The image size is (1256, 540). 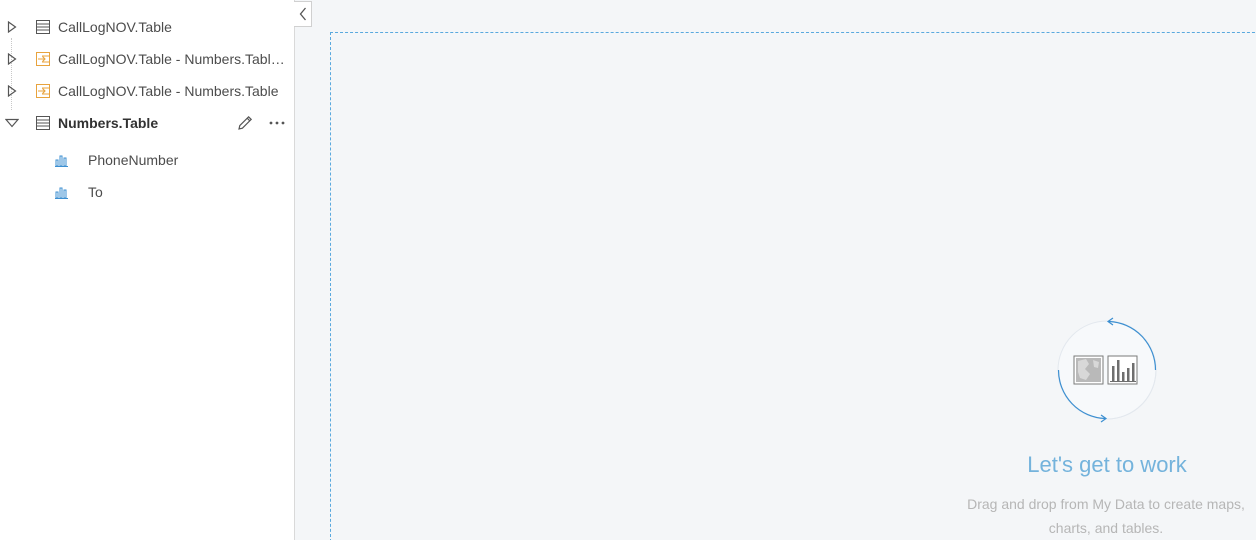 I want to click on field-item: PhoneNumber, so click(x=147, y=160).